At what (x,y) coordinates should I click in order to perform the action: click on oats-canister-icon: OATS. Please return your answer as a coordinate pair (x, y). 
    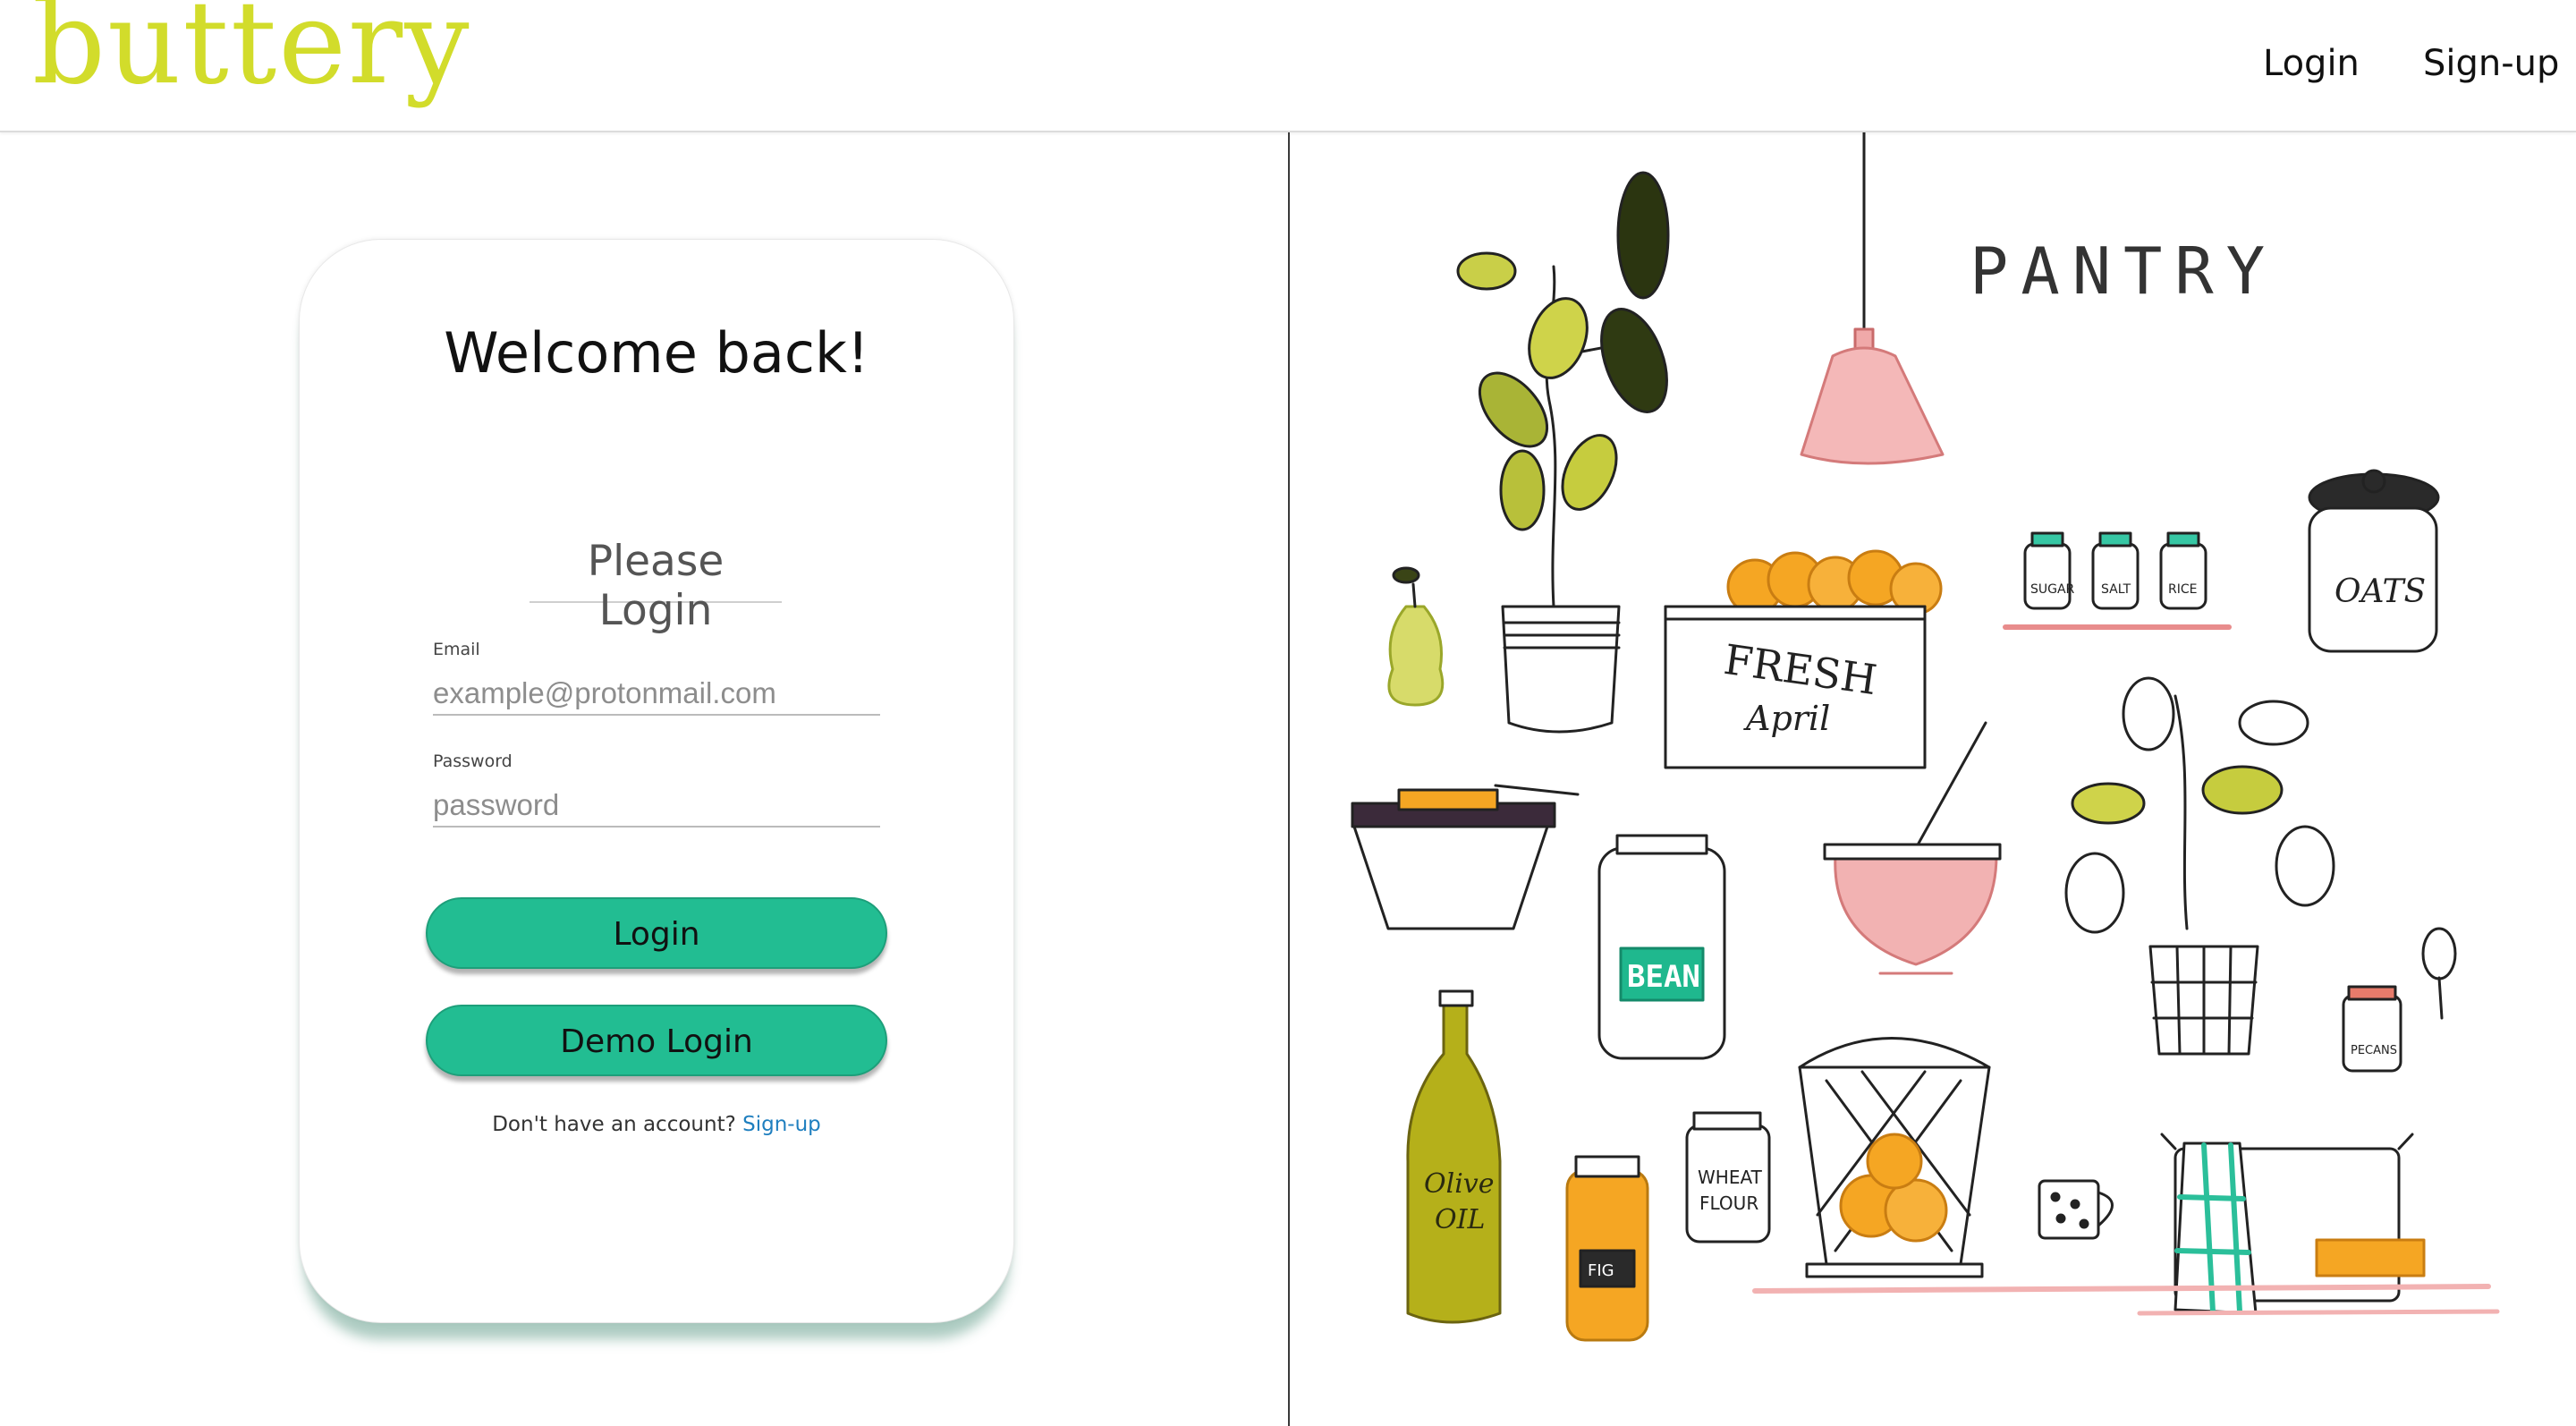
    Looking at the image, I should click on (2374, 561).